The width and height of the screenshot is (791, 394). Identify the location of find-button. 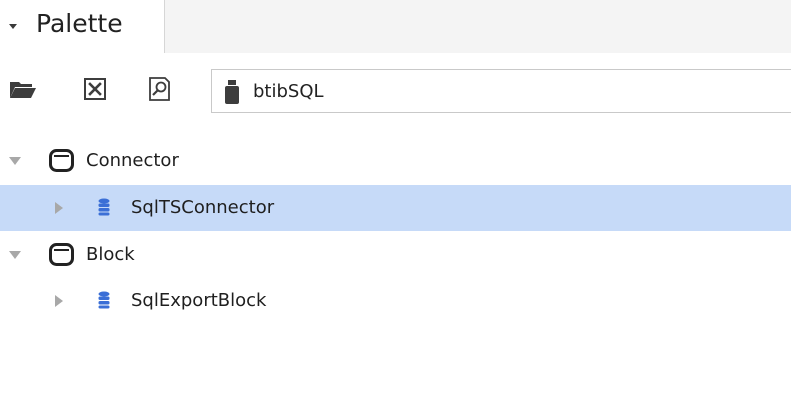
(160, 89).